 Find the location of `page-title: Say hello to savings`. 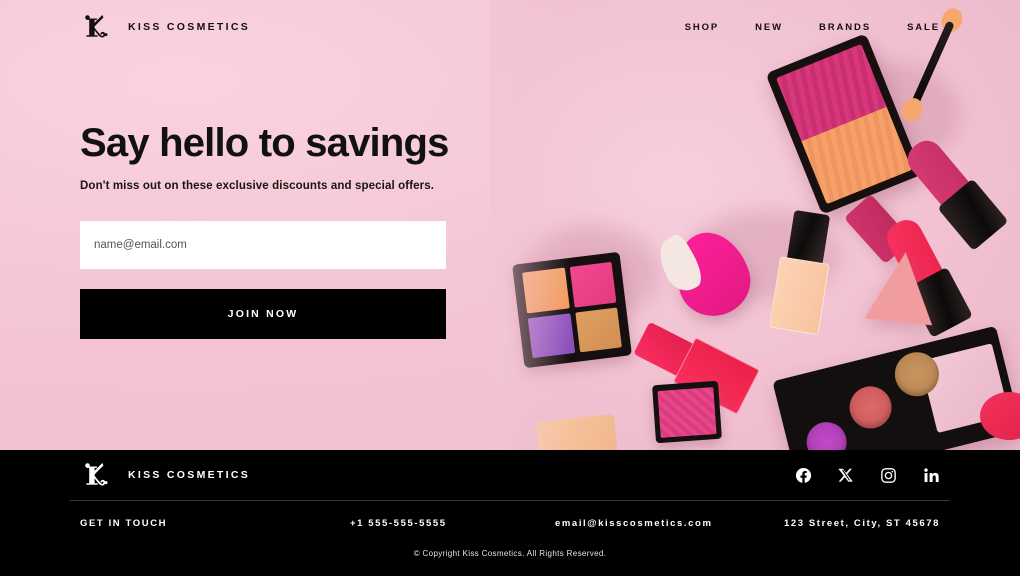

page-title: Say hello to savings is located at coordinates (264, 143).